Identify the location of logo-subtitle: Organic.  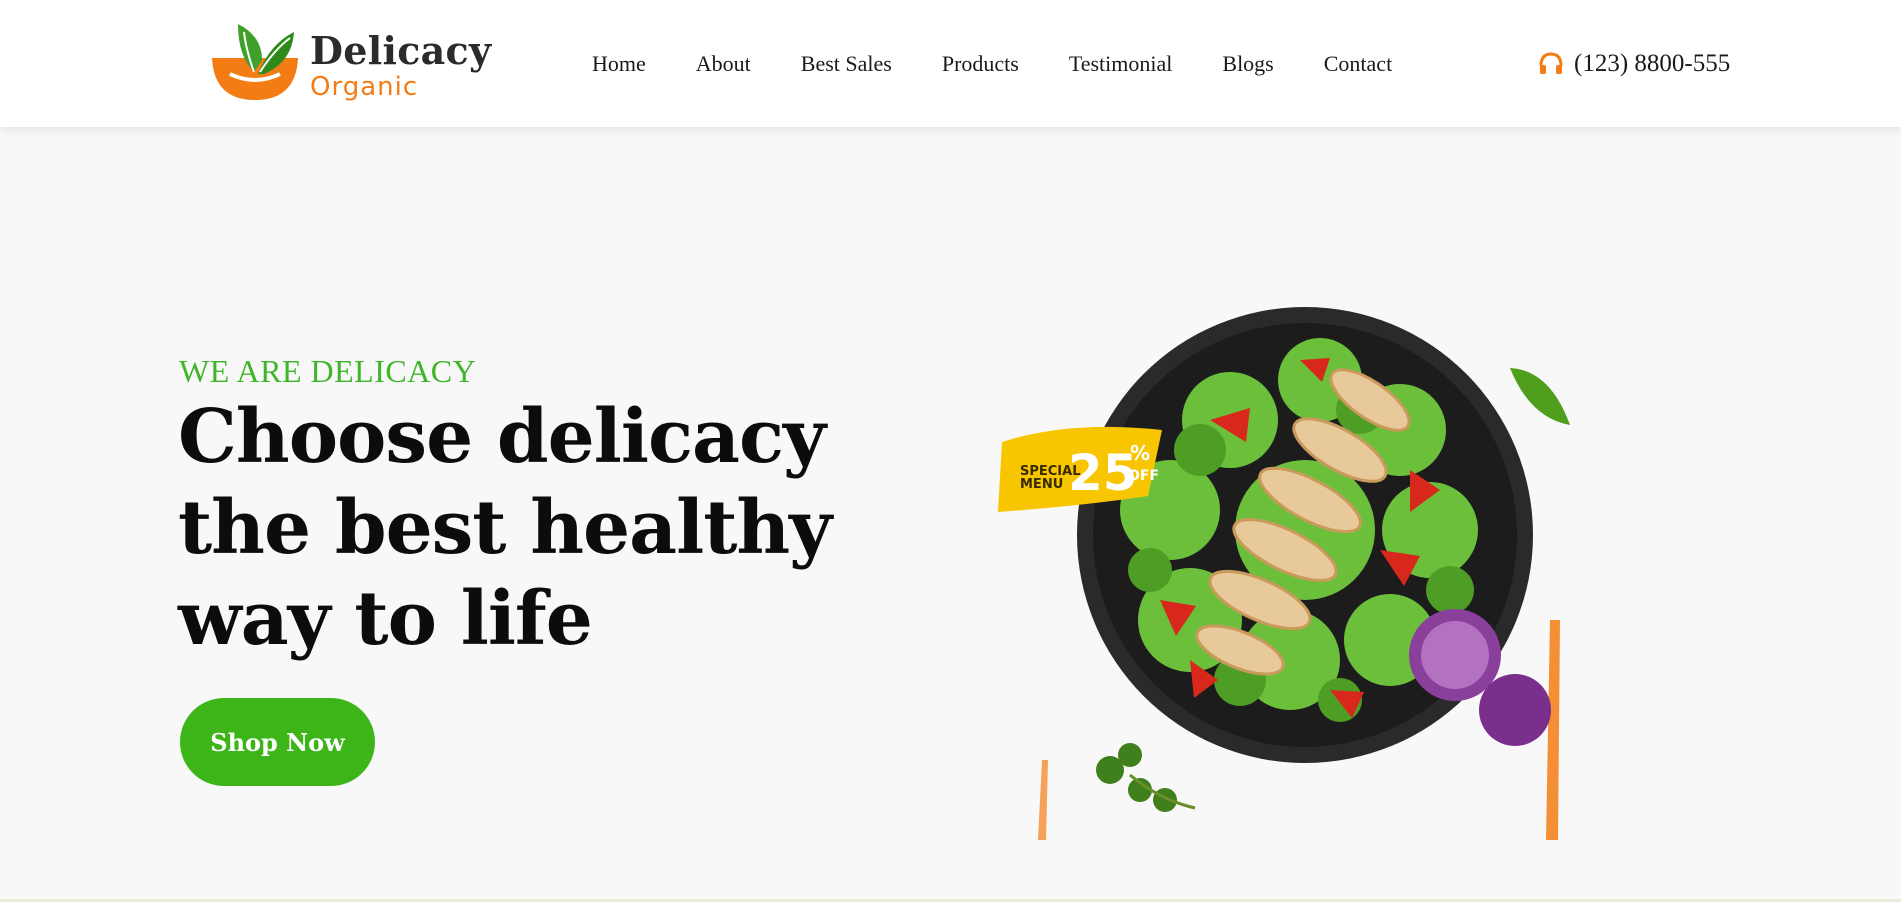
(364, 87).